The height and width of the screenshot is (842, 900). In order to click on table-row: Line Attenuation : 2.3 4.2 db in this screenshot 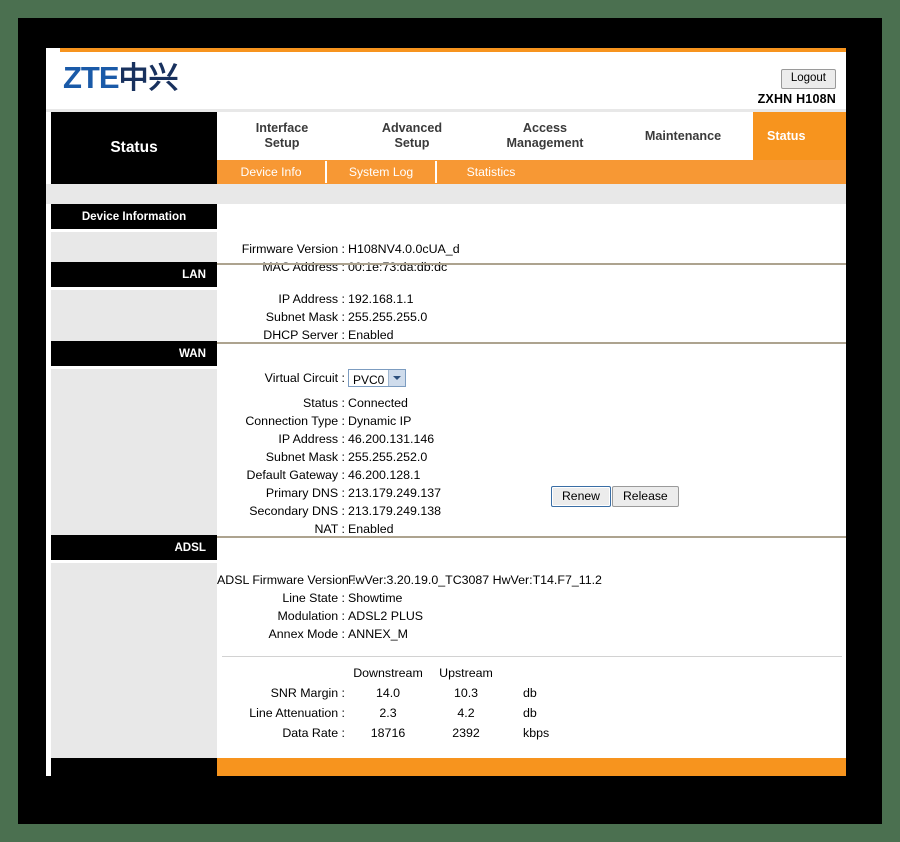, I will do `click(383, 713)`.